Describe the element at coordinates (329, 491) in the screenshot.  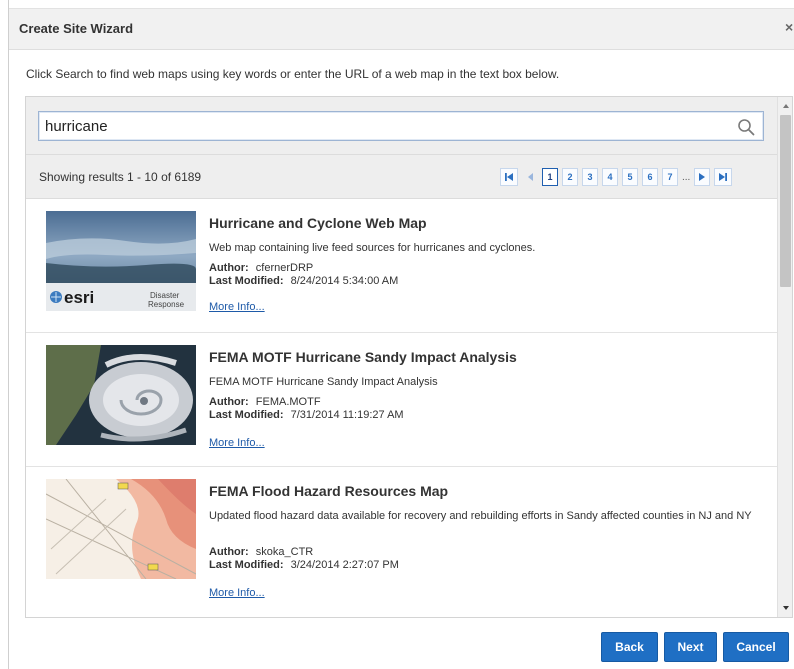
I see `result-title: FEMA Flood Hazard Resources Map` at that location.